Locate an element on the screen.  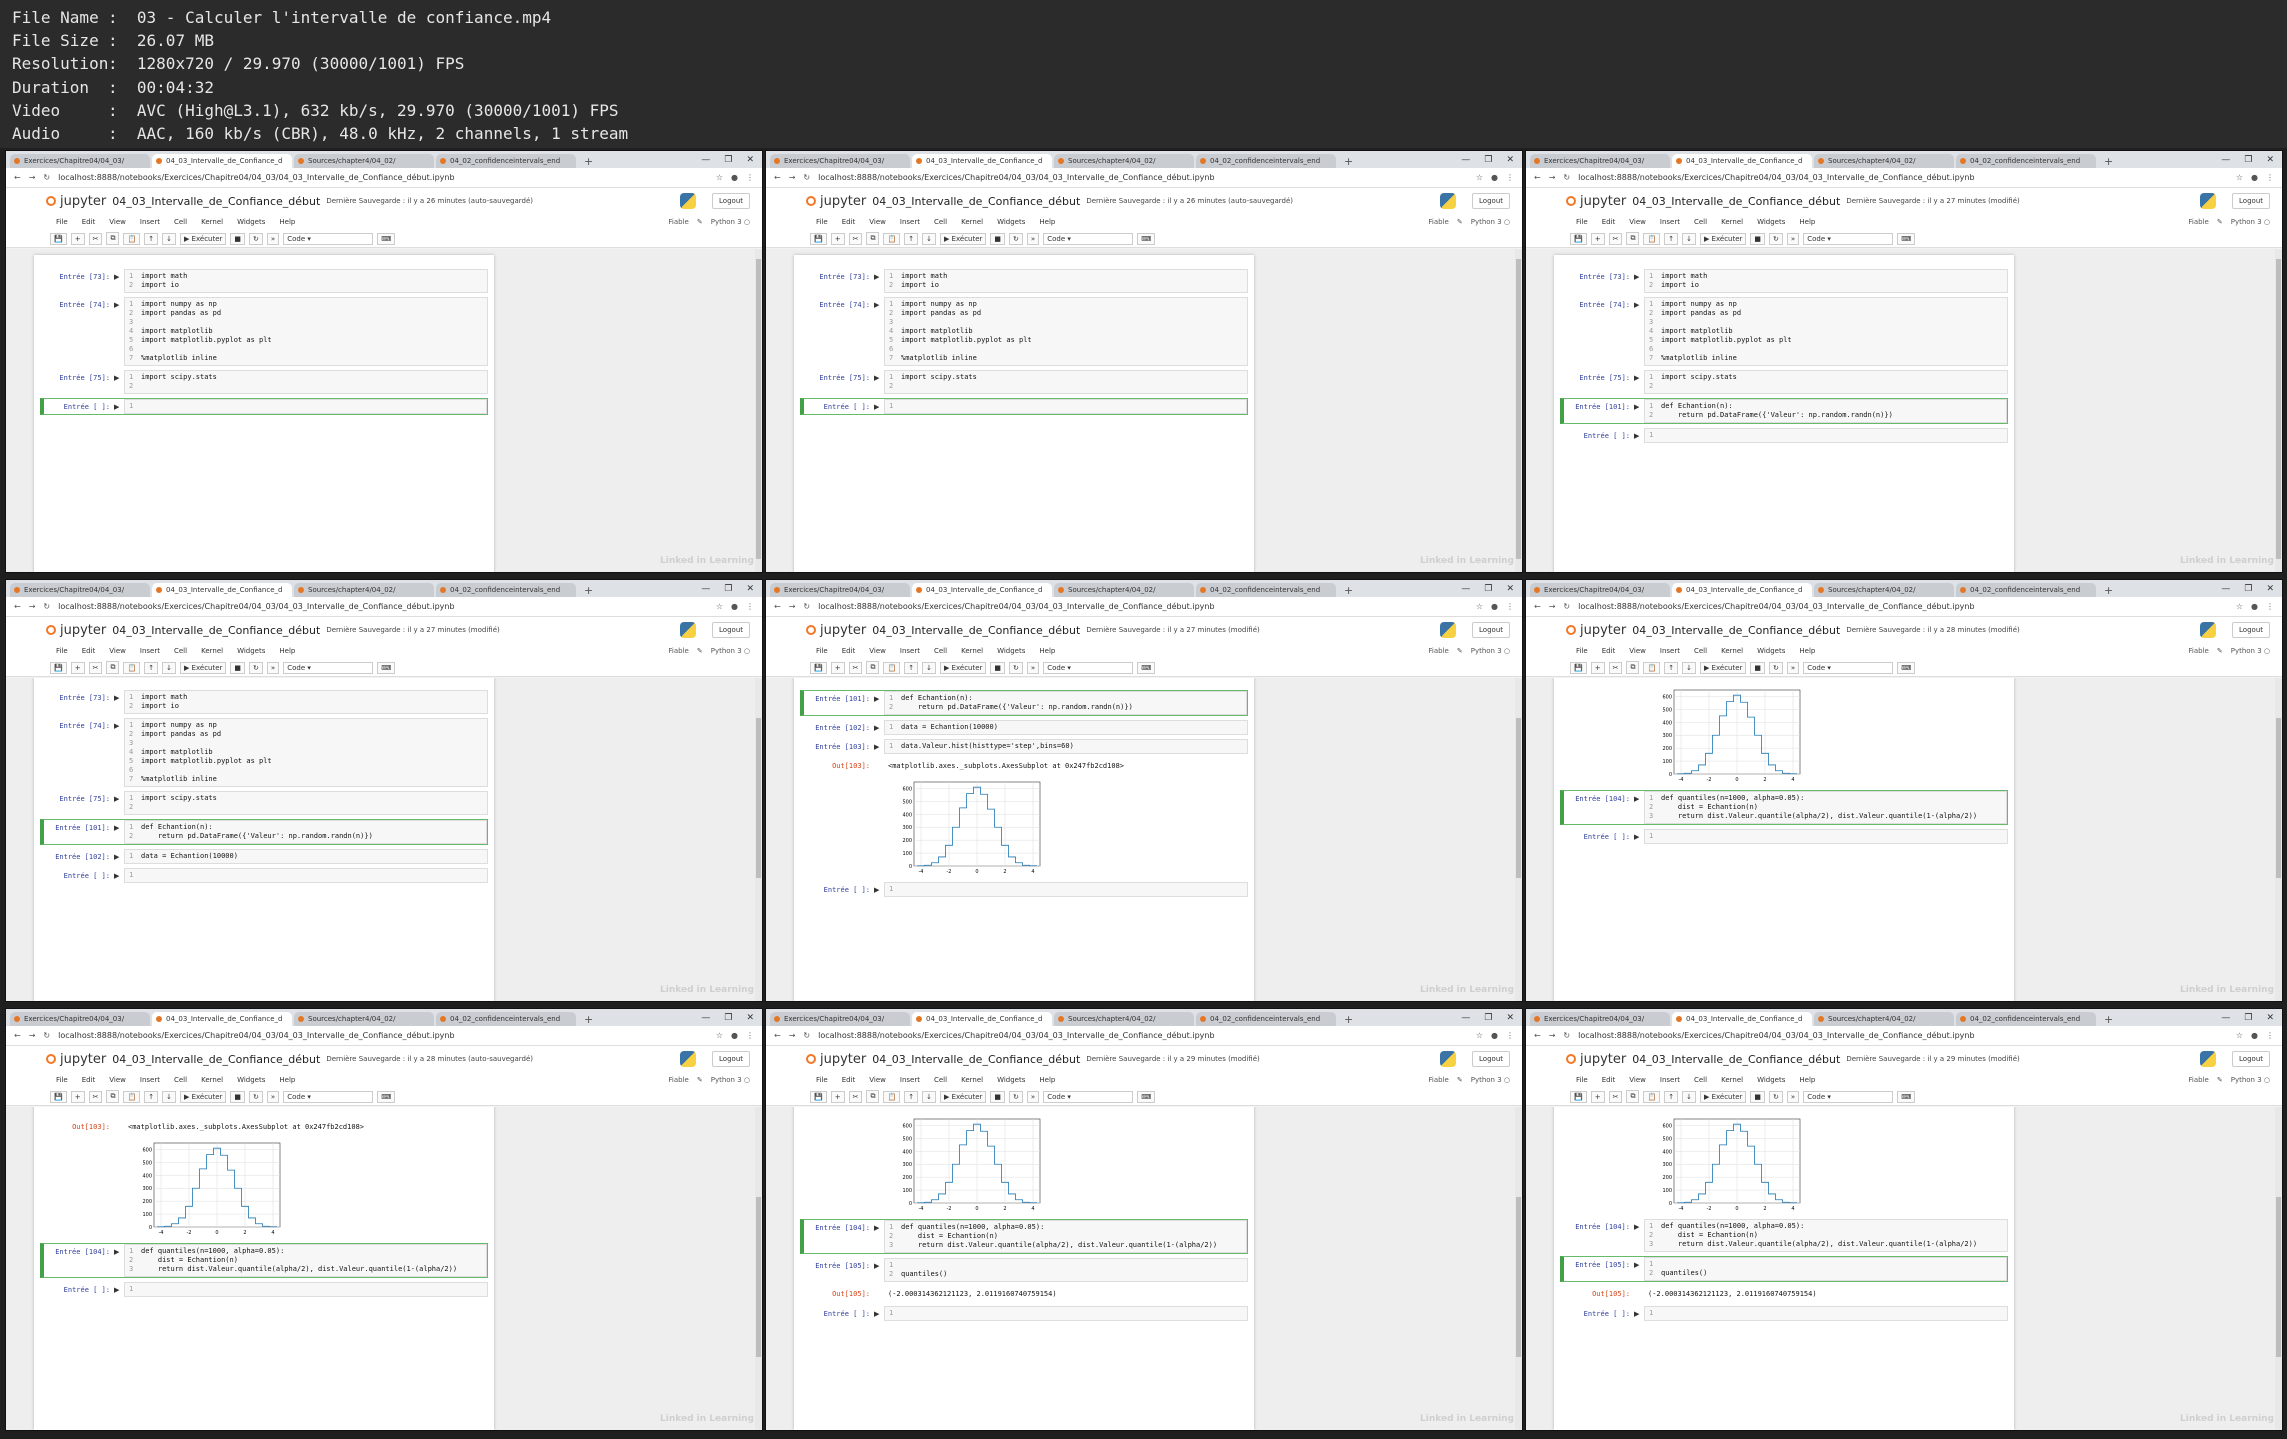
browser-tab: 04_03_Intervalle_de_Confiance_d is located at coordinates (1742, 590).